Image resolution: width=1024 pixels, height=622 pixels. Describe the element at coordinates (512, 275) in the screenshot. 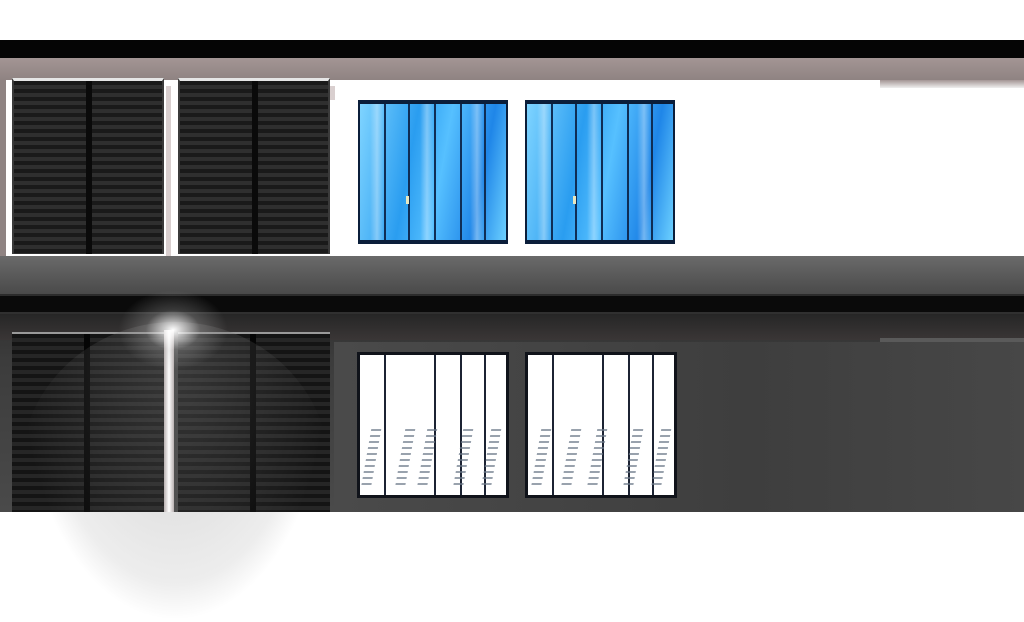

I see `top-wall-band` at that location.